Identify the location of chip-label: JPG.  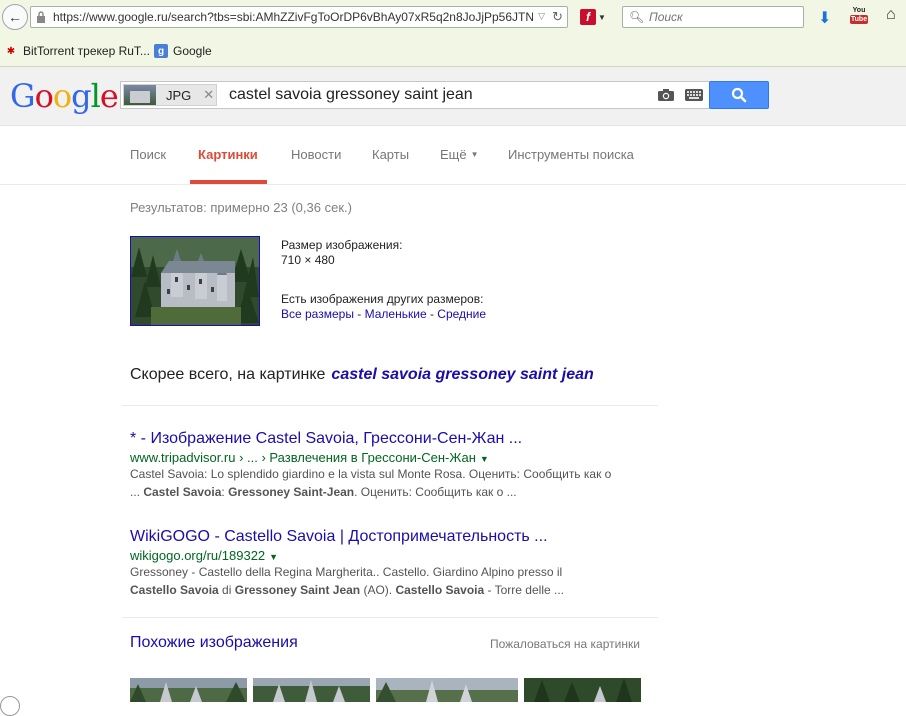
(179, 95).